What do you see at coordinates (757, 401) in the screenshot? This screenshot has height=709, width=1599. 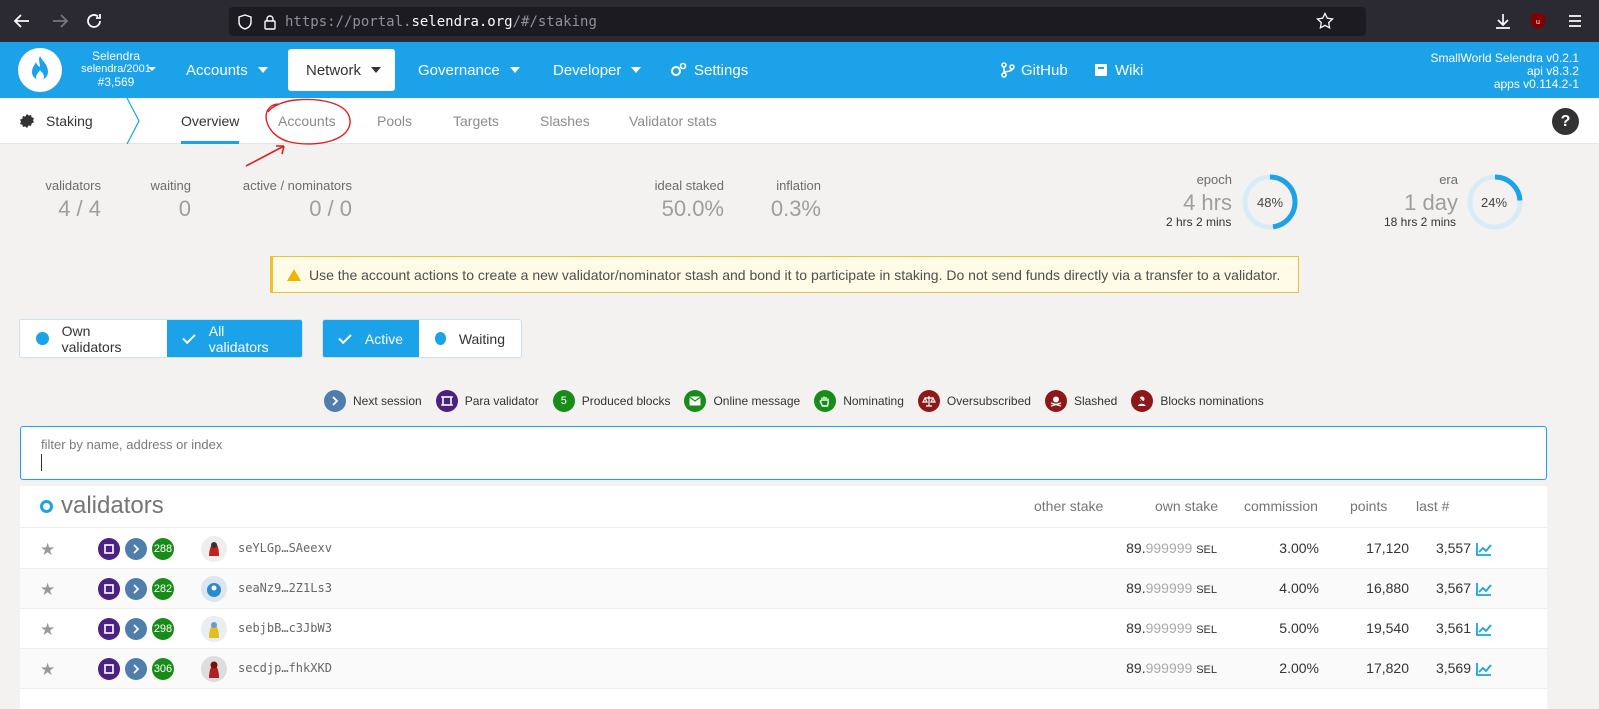 I see `legend-label: Online message` at bounding box center [757, 401].